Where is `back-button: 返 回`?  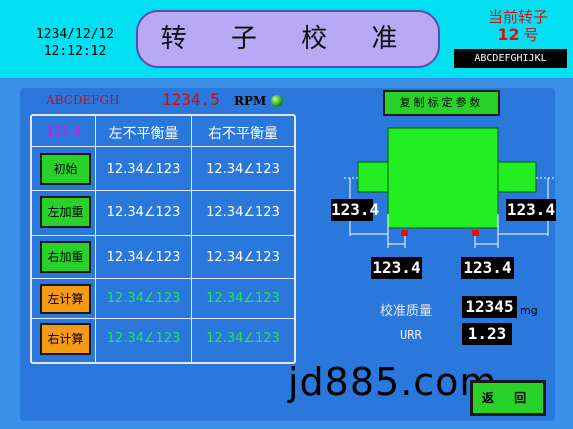
back-button: 返 回 is located at coordinates (508, 398).